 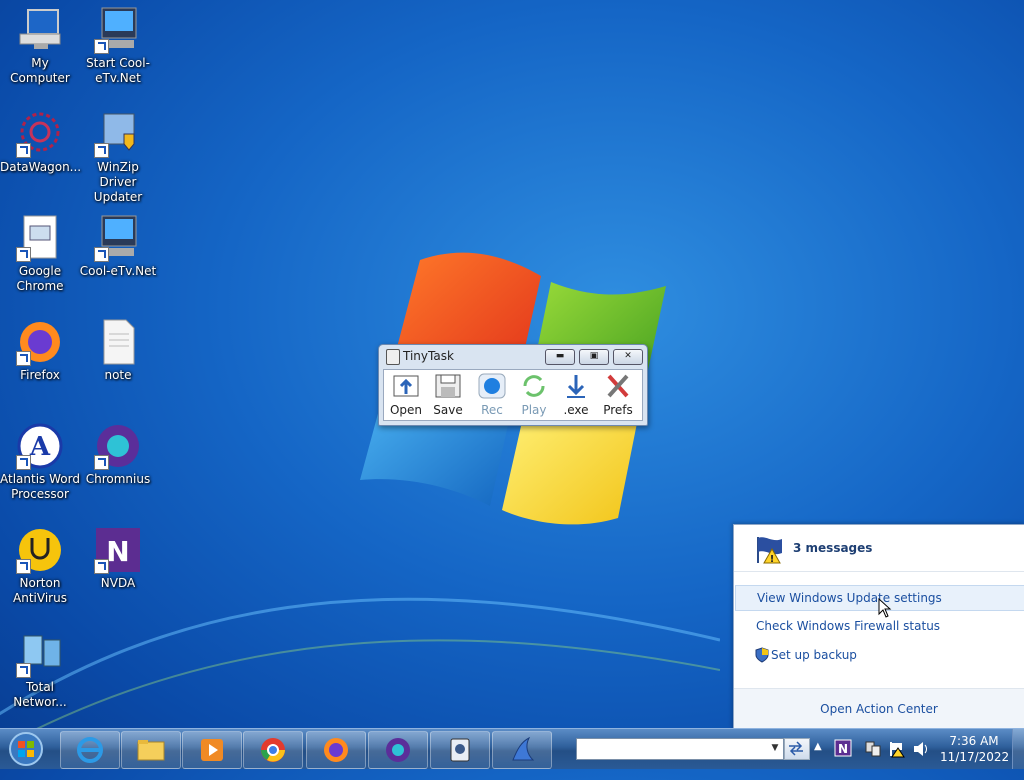 I want to click on taskbar-chromnius, so click(x=398, y=750).